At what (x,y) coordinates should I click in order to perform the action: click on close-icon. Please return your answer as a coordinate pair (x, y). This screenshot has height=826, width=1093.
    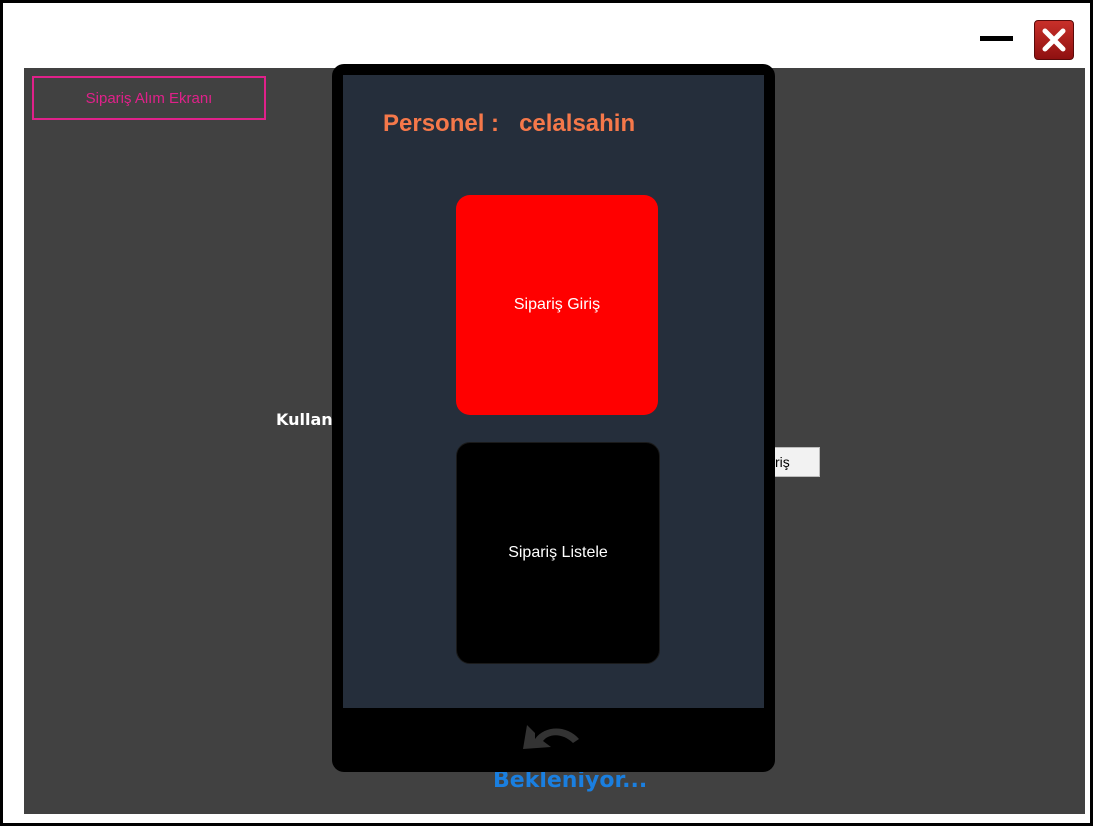
    Looking at the image, I should click on (1054, 40).